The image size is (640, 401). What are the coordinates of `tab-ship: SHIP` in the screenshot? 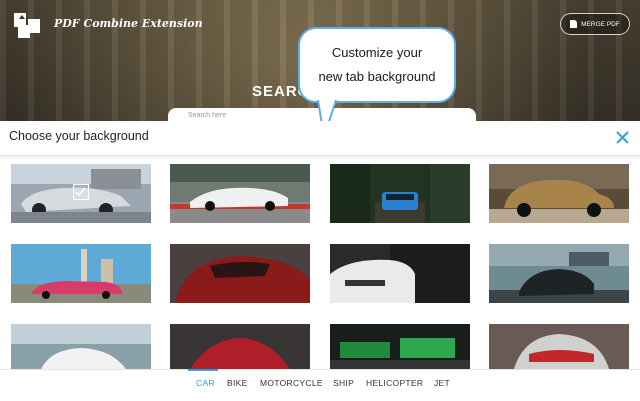 It's located at (343, 383).